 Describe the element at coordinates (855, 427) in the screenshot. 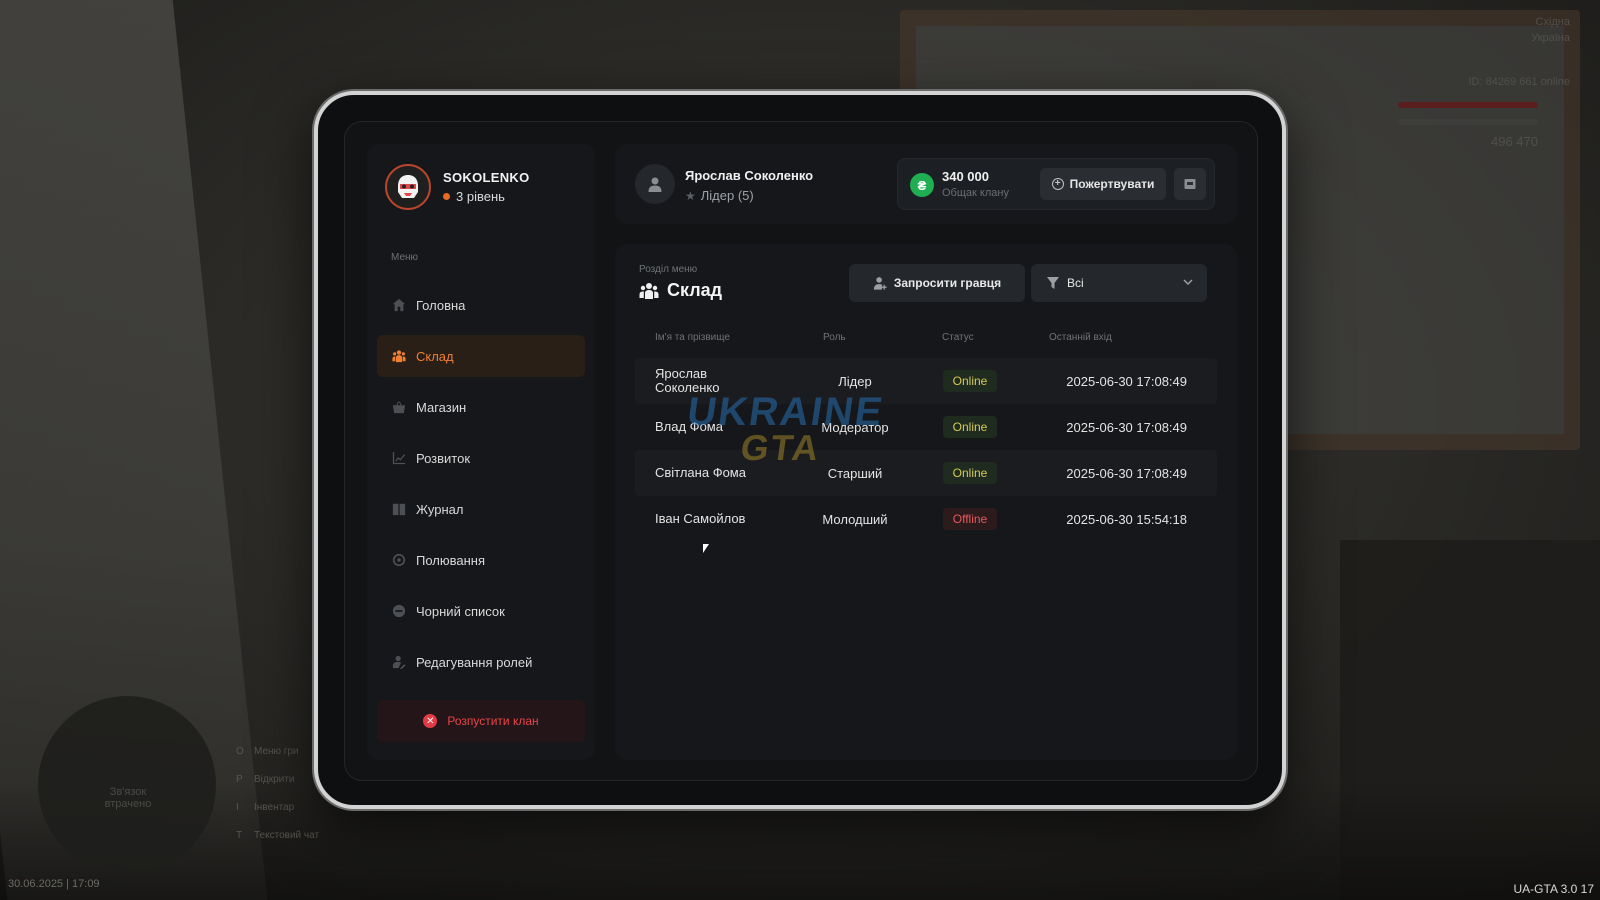

I see `member-role: Модератор` at that location.